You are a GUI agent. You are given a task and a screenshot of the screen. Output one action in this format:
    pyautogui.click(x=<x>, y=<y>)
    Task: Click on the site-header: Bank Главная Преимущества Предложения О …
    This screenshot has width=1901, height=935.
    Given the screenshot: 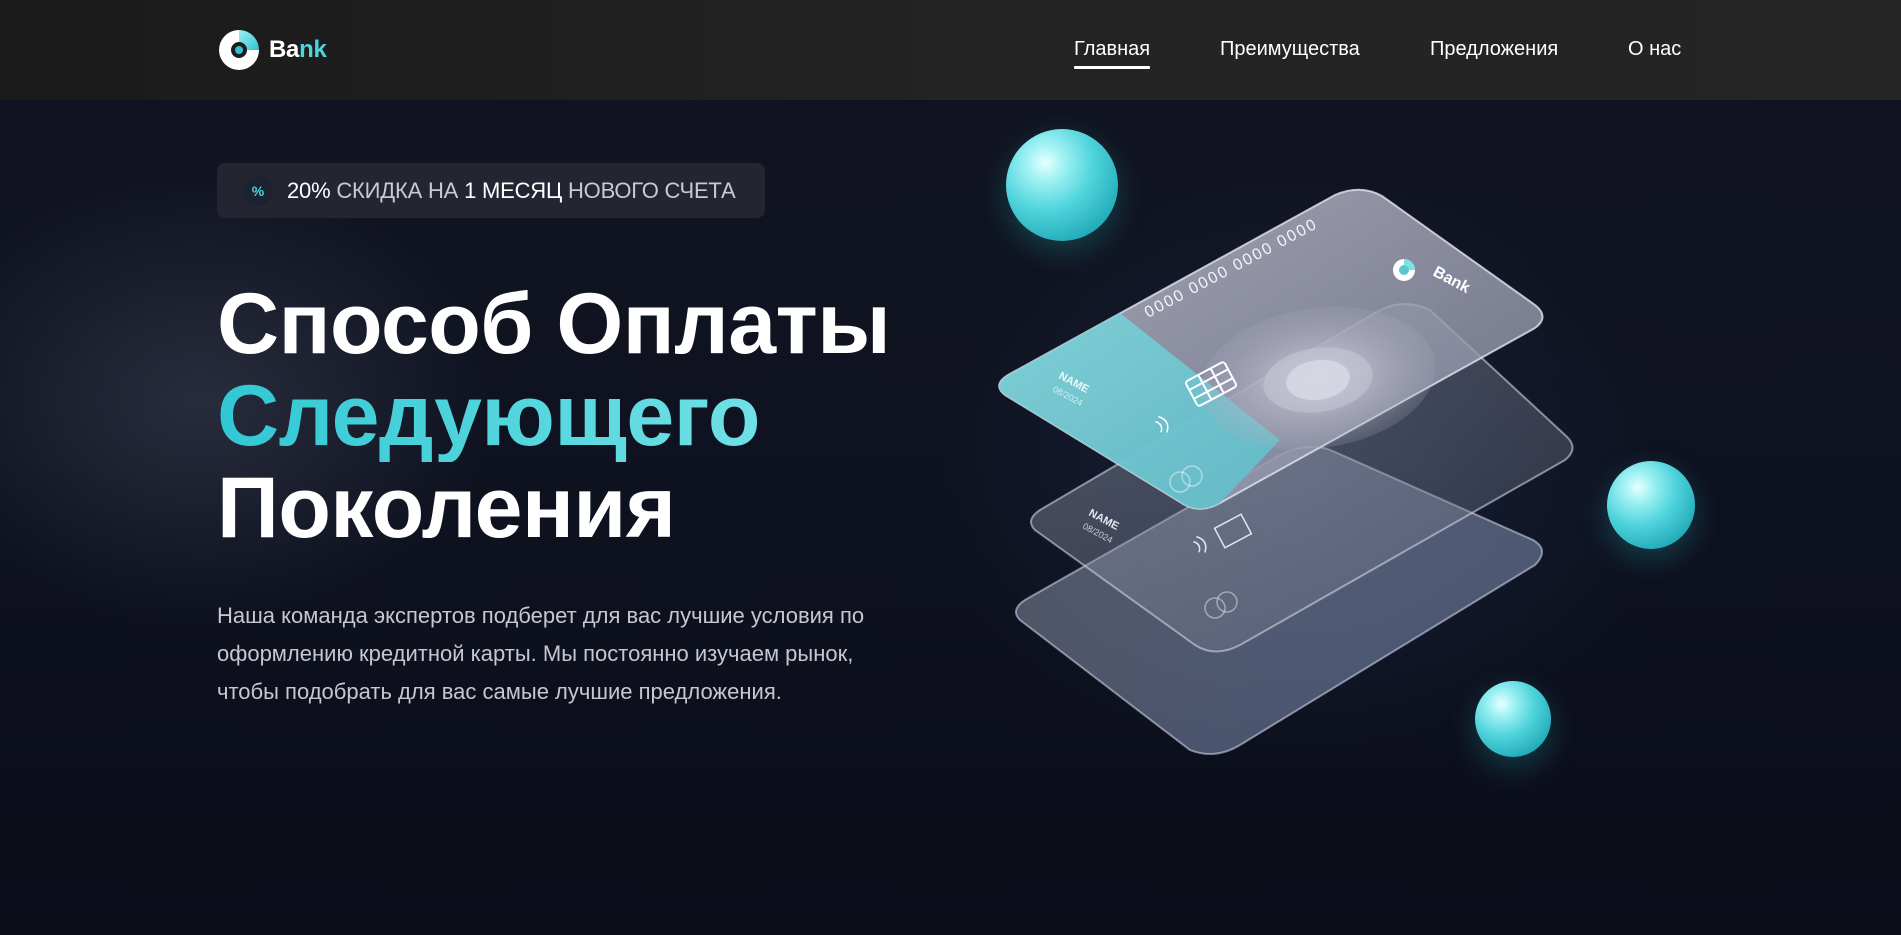 What is the action you would take?
    pyautogui.click(x=950, y=50)
    